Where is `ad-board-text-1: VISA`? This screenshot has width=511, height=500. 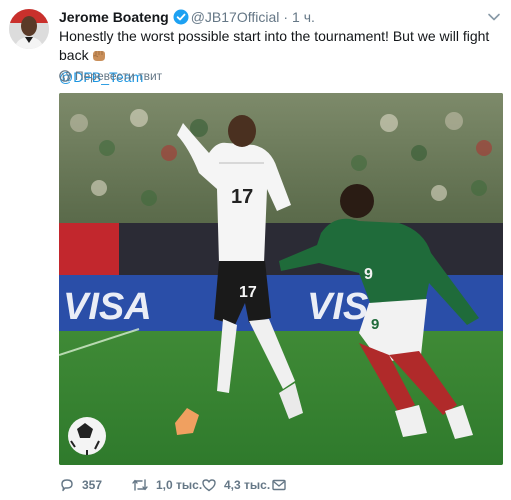 ad-board-text-1: VISA is located at coordinates (107, 307).